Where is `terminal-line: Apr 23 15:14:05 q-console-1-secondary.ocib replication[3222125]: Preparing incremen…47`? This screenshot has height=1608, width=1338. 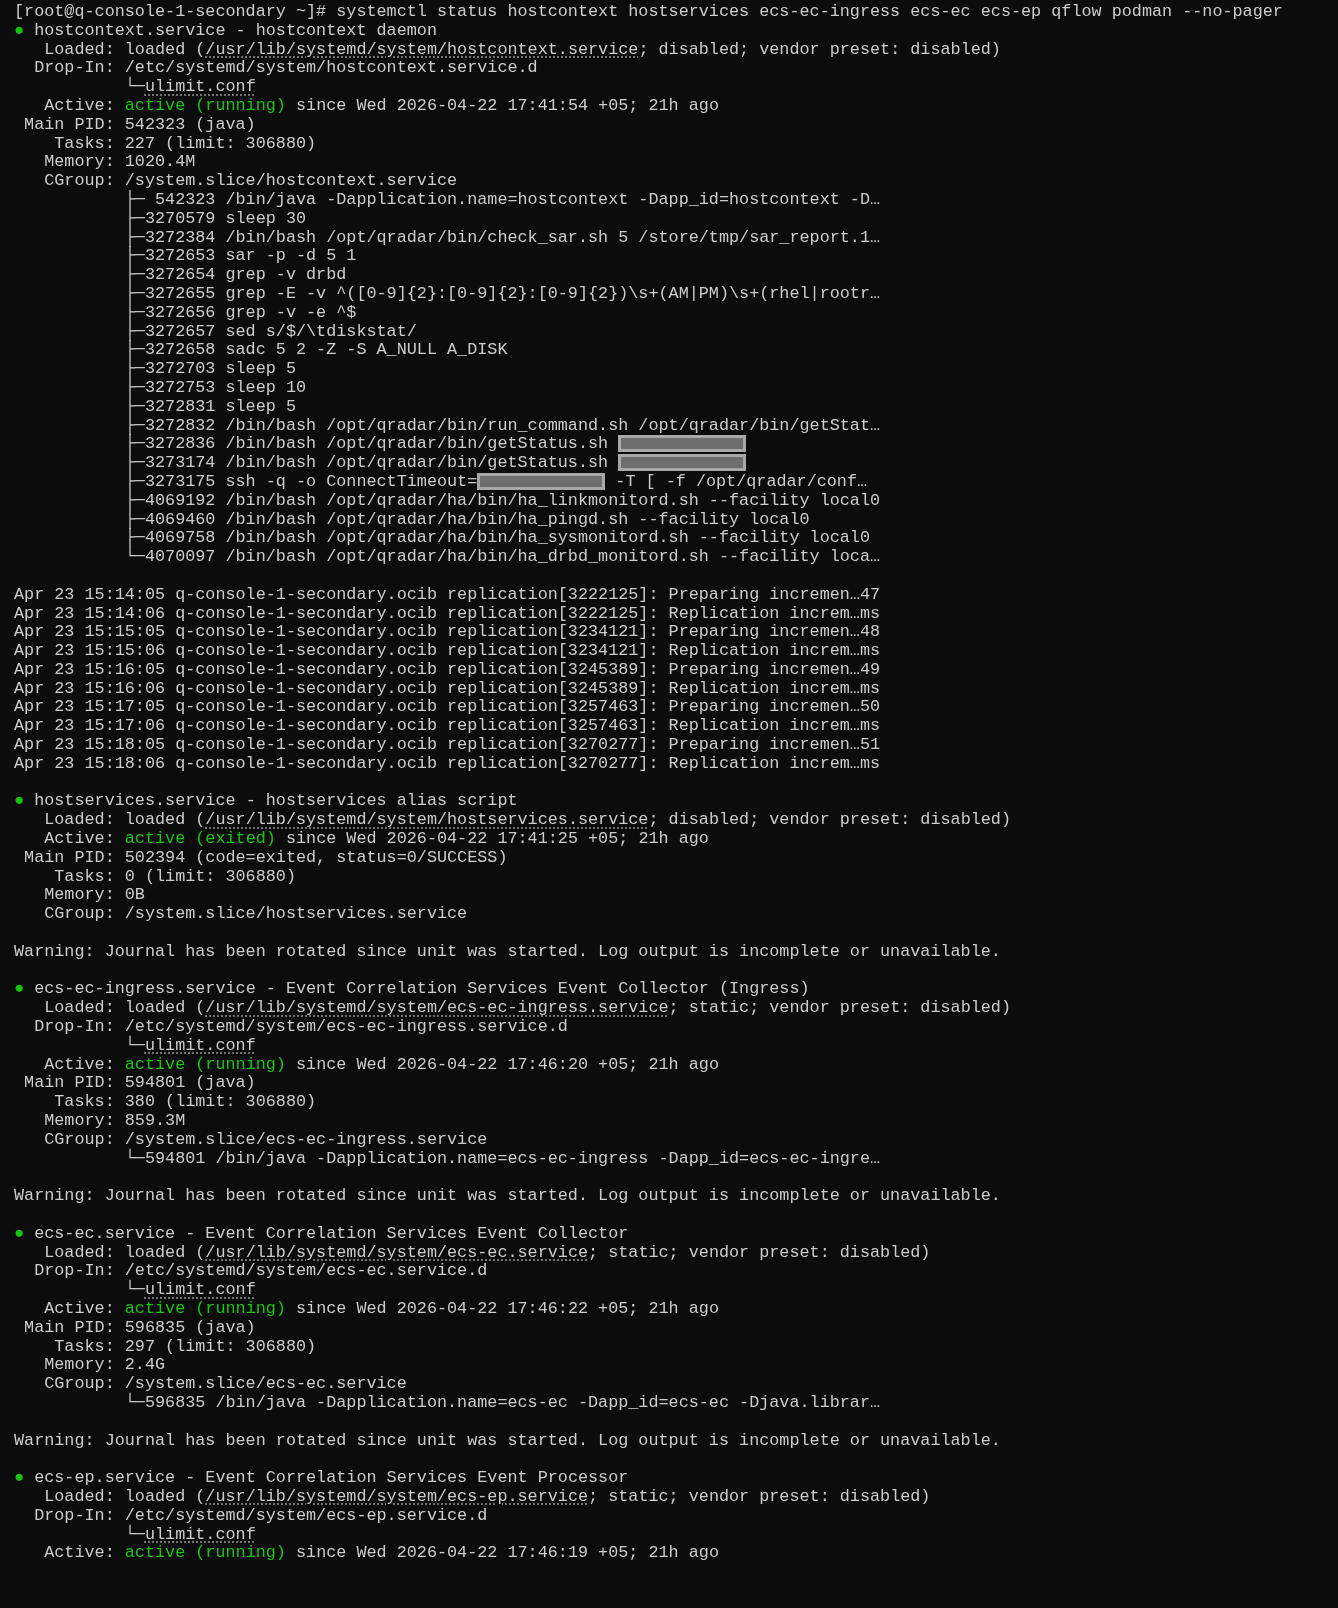 terminal-line: Apr 23 15:14:05 q-console-1-secondary.ocib replication[3222125]: Preparing incremen…47 is located at coordinates (447, 594).